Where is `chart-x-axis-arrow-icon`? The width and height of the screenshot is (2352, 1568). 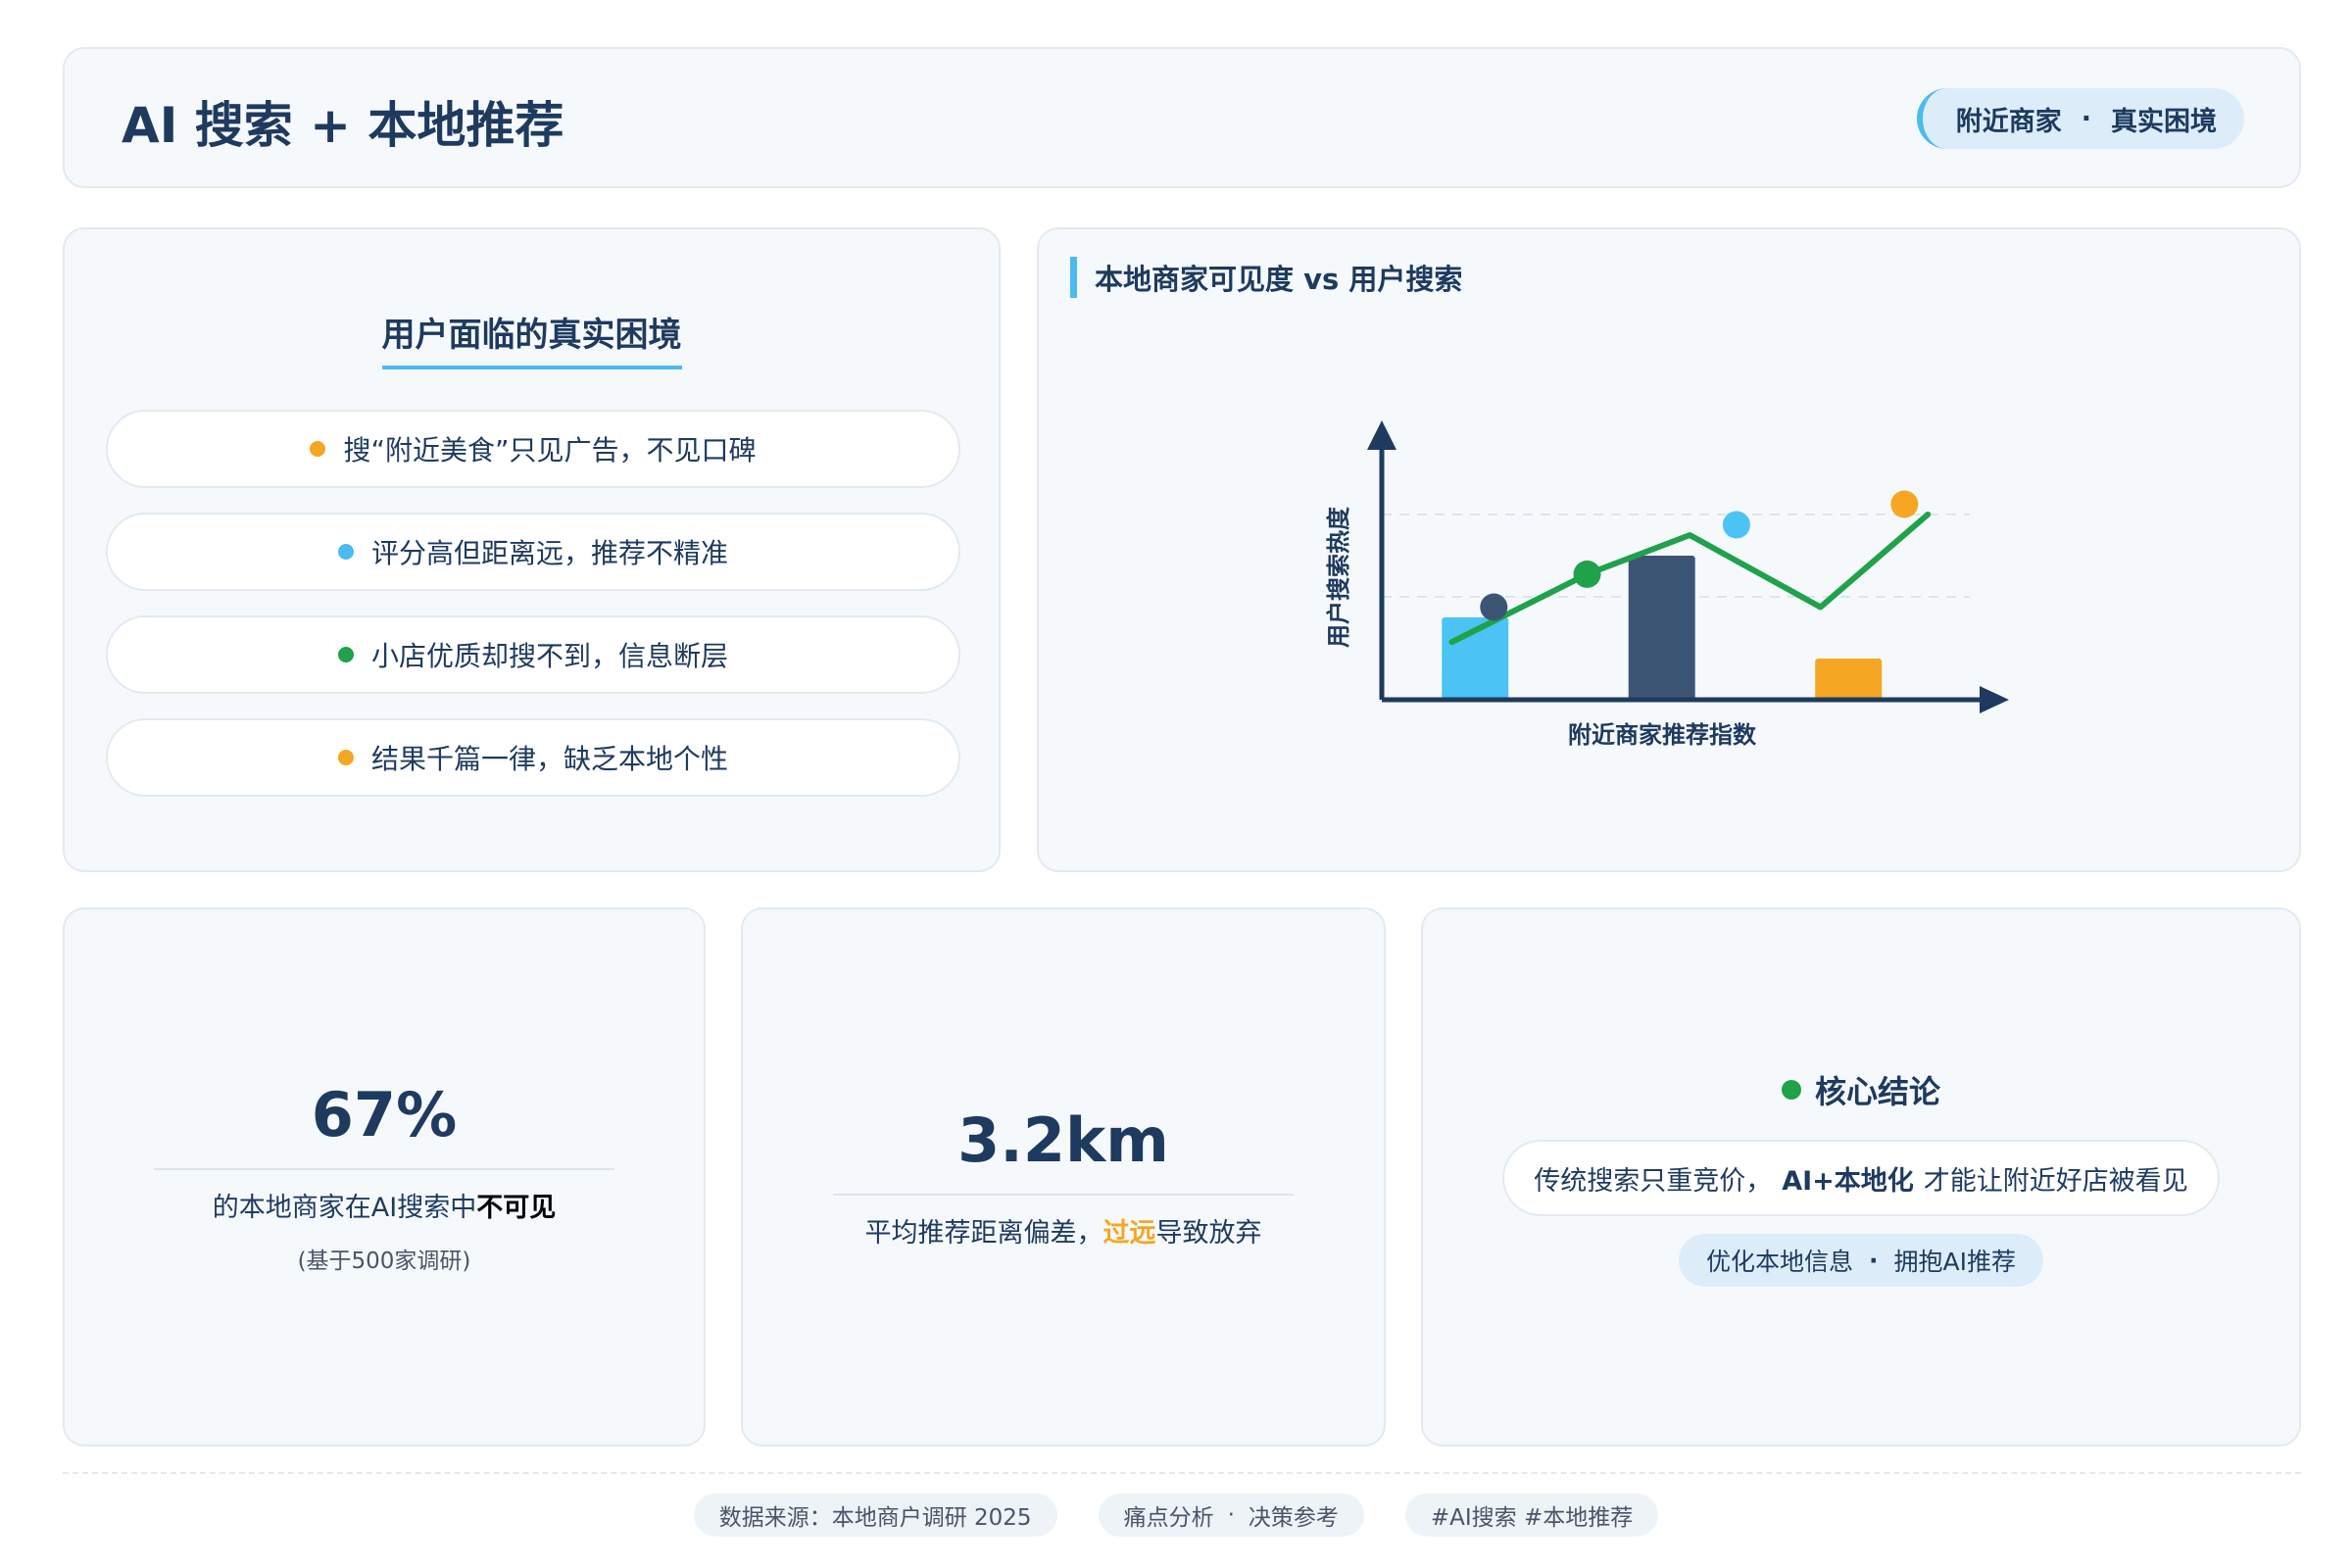 chart-x-axis-arrow-icon is located at coordinates (1994, 699).